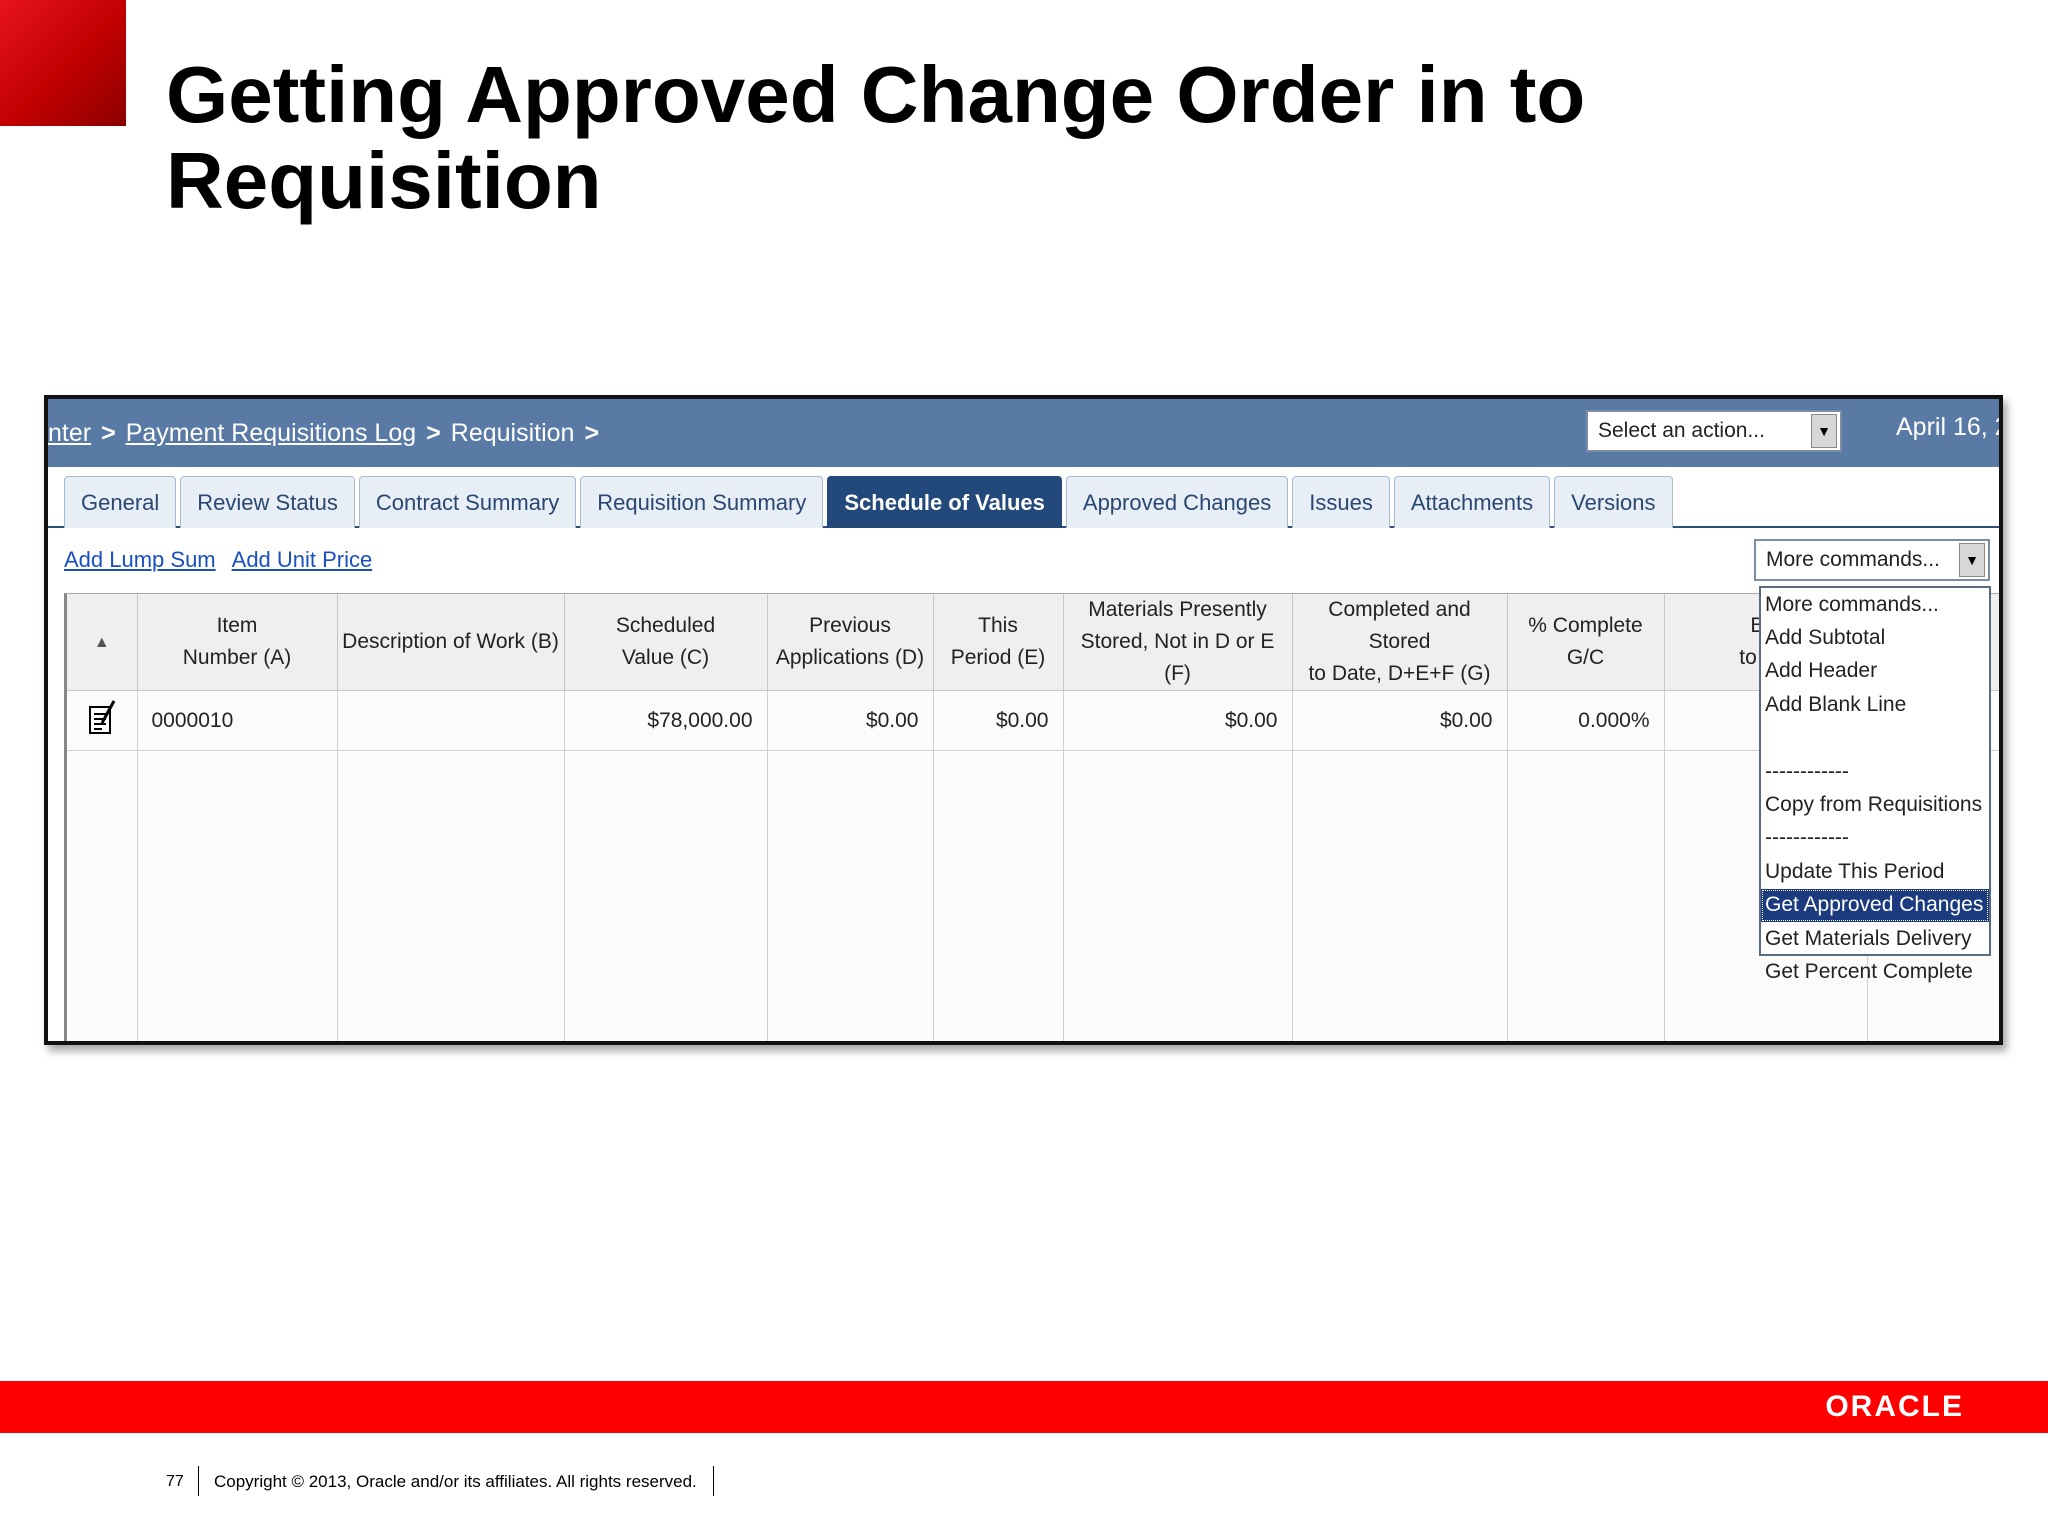 The height and width of the screenshot is (1536, 2048). I want to click on brand-square, so click(63, 63).